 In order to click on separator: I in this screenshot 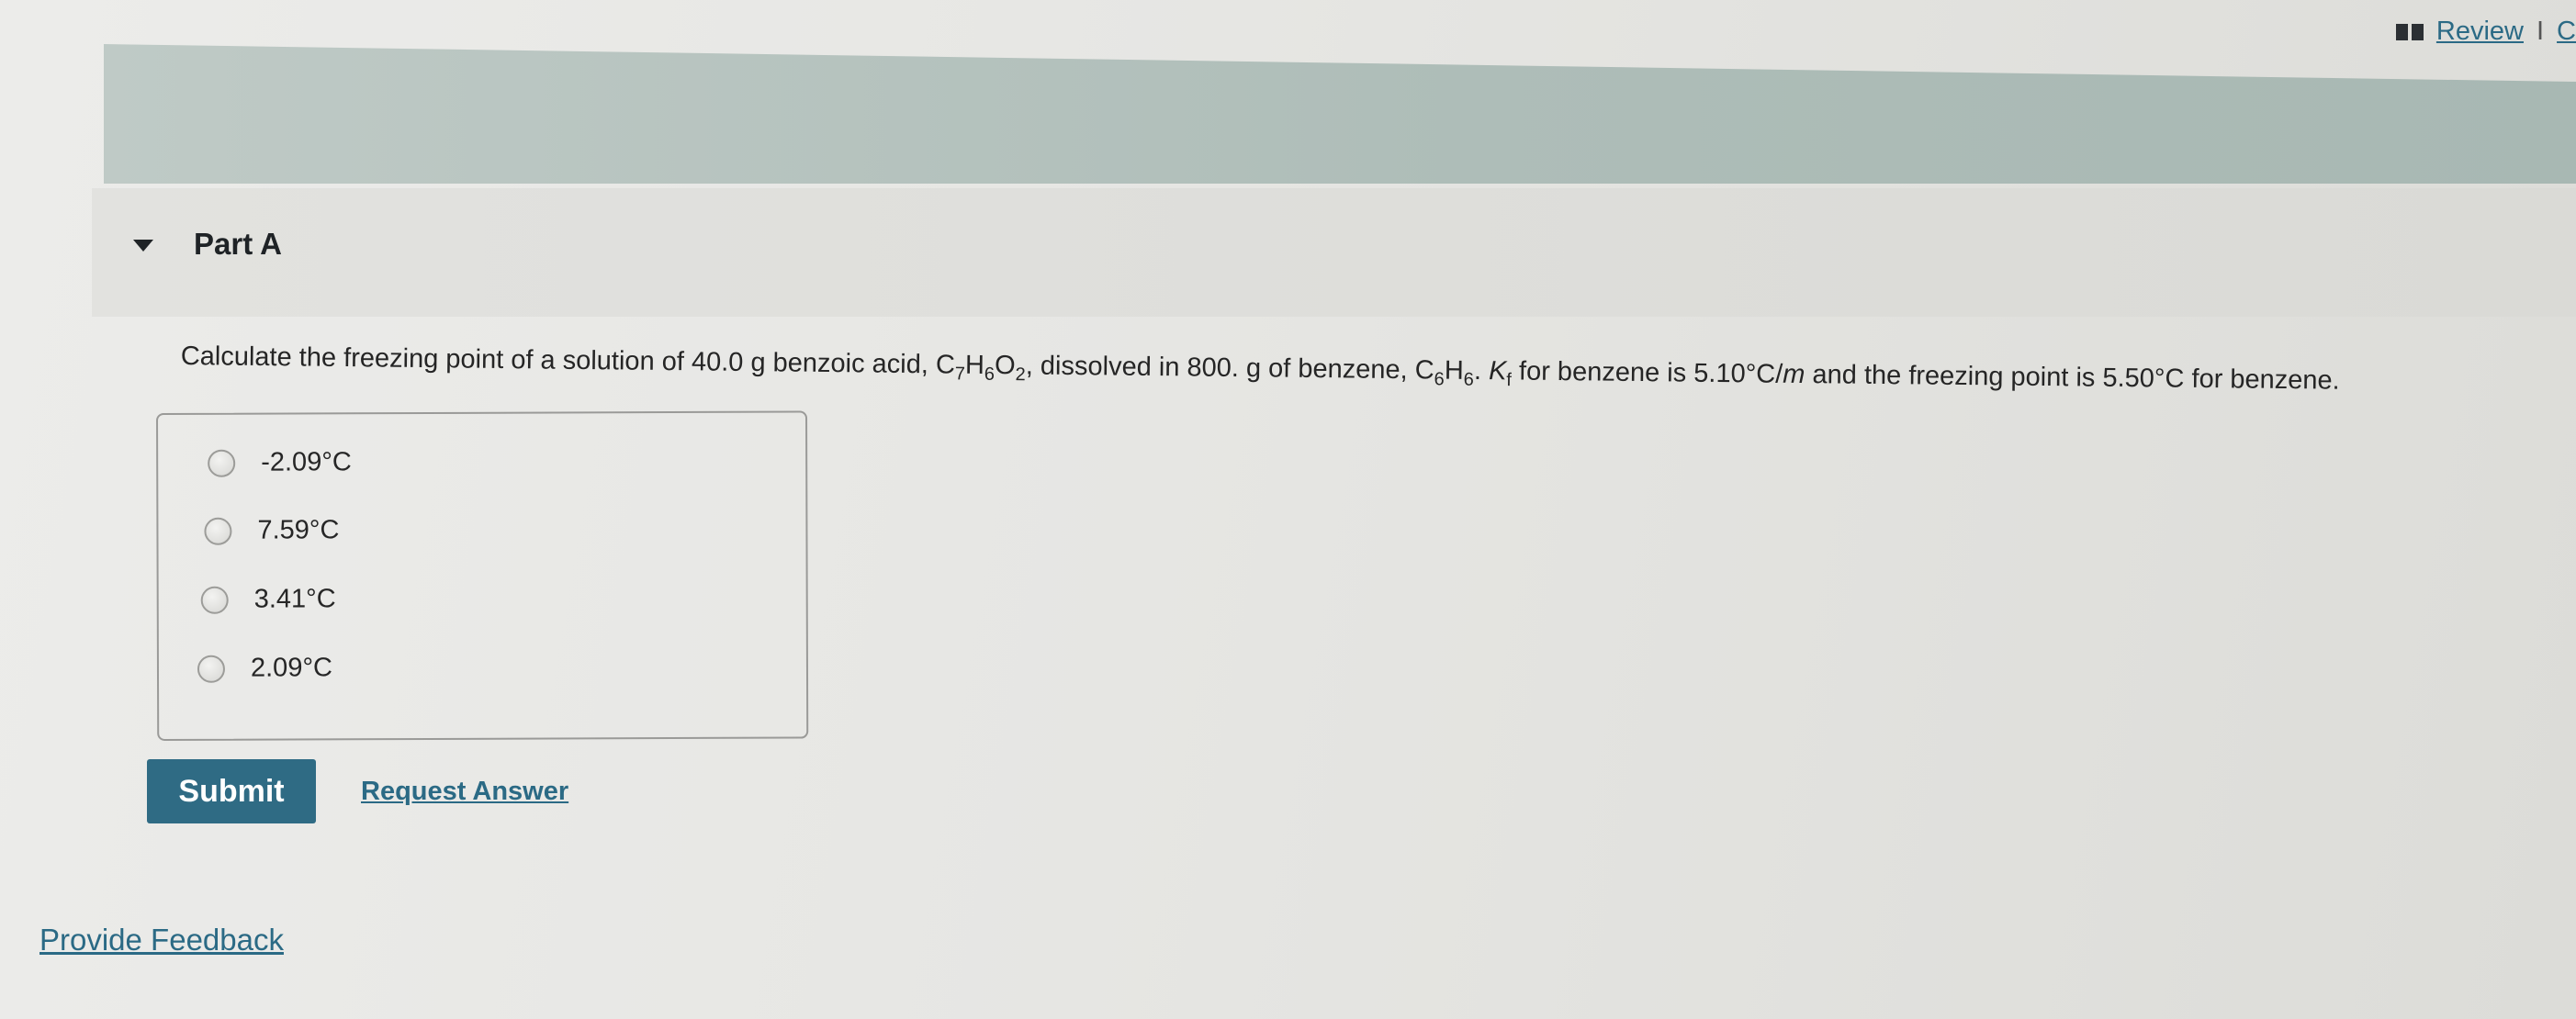, I will do `click(2540, 31)`.